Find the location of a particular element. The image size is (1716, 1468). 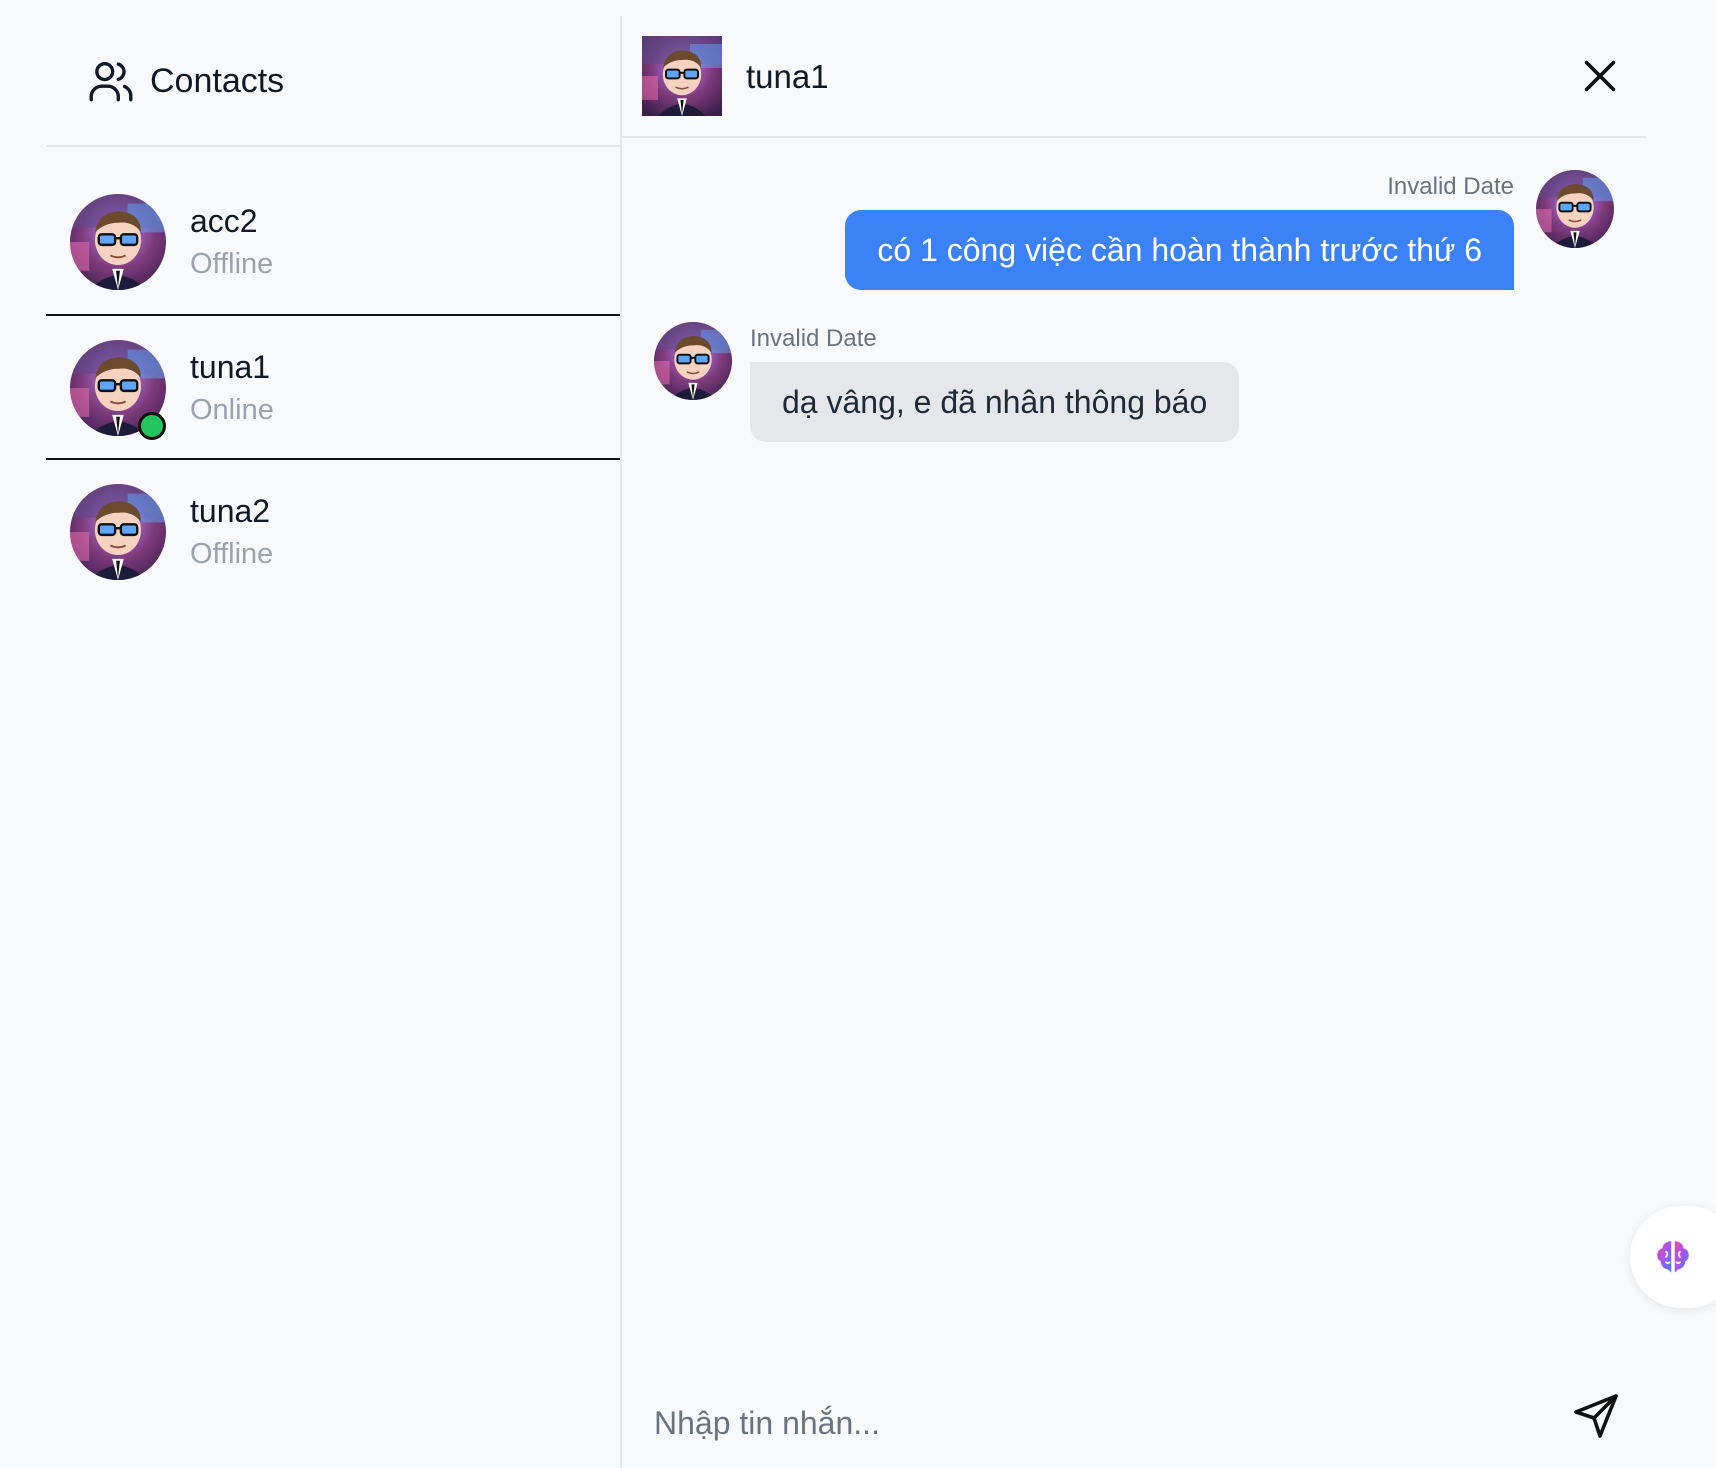

contact-name: acc2 is located at coordinates (224, 221).